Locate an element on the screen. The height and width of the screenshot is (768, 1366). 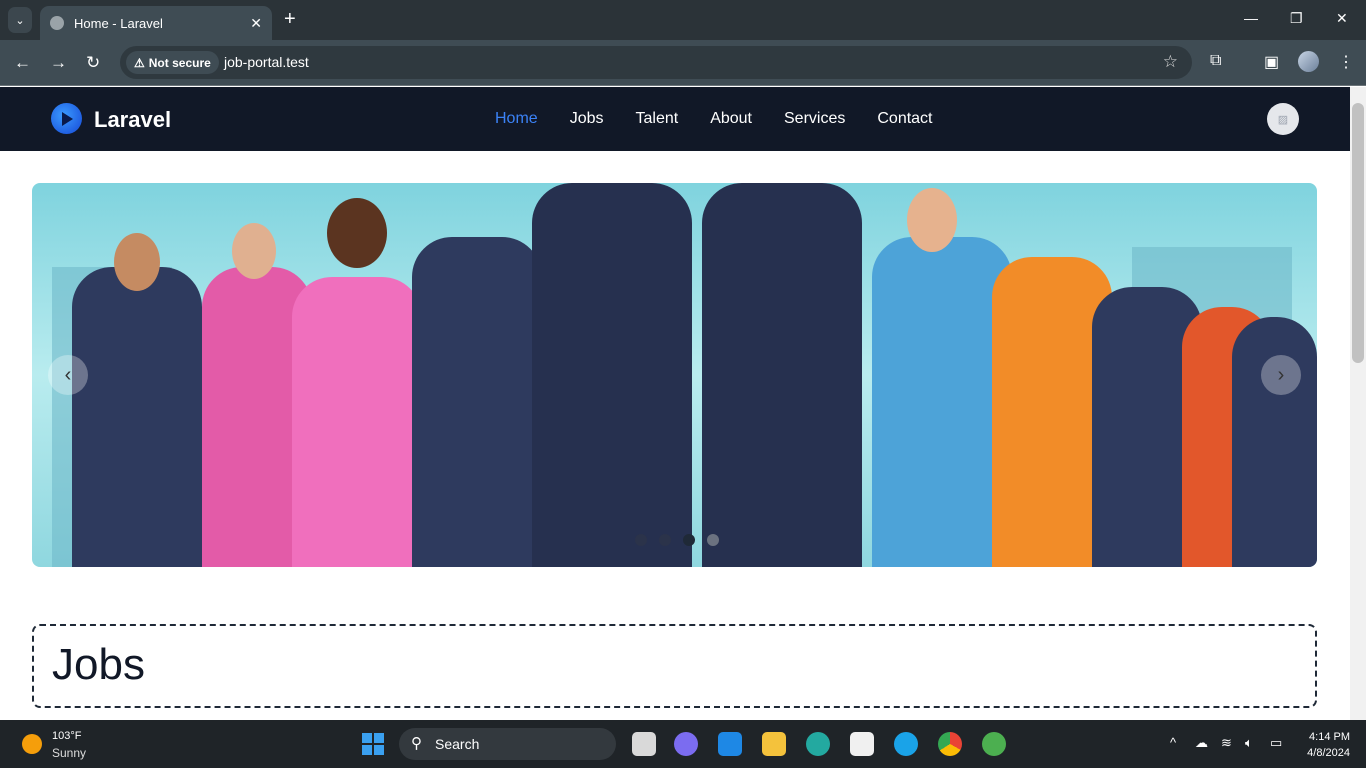
wifi-icon: ≋ is located at coordinates (1226, 743).